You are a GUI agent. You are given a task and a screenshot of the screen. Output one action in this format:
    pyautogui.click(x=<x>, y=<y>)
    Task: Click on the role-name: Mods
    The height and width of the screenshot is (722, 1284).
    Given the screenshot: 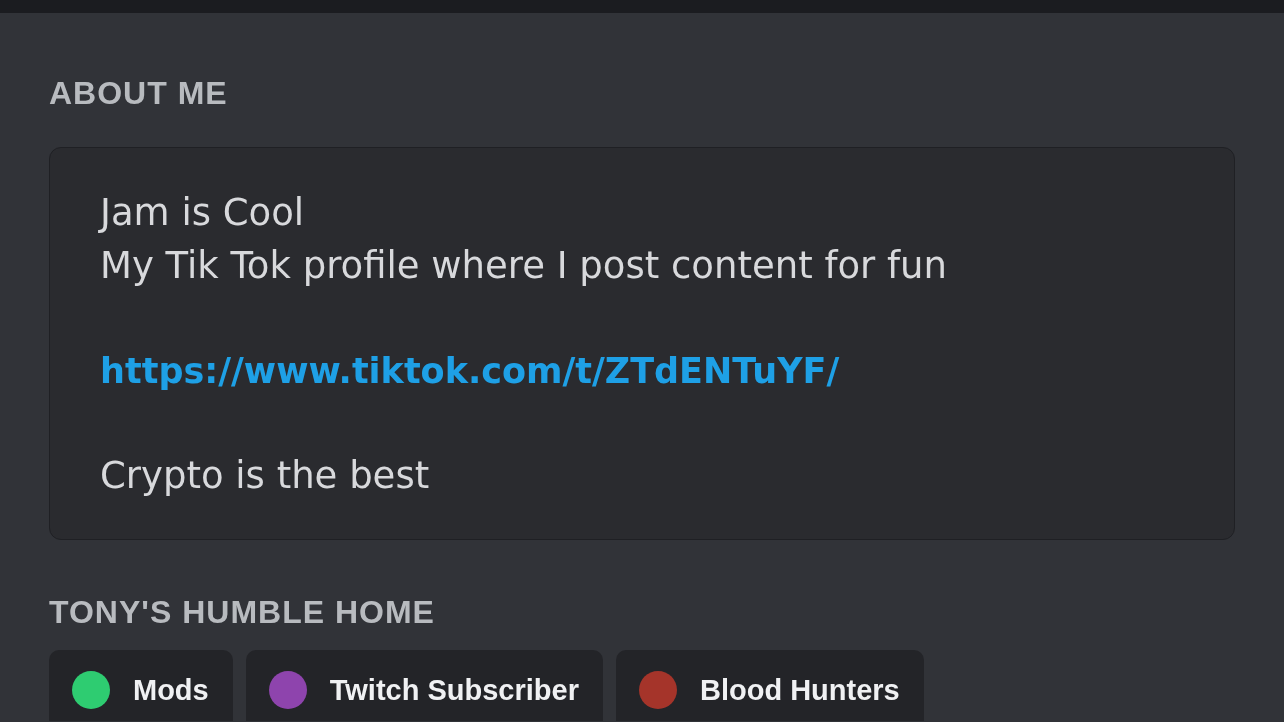 What is the action you would take?
    pyautogui.click(x=171, y=691)
    